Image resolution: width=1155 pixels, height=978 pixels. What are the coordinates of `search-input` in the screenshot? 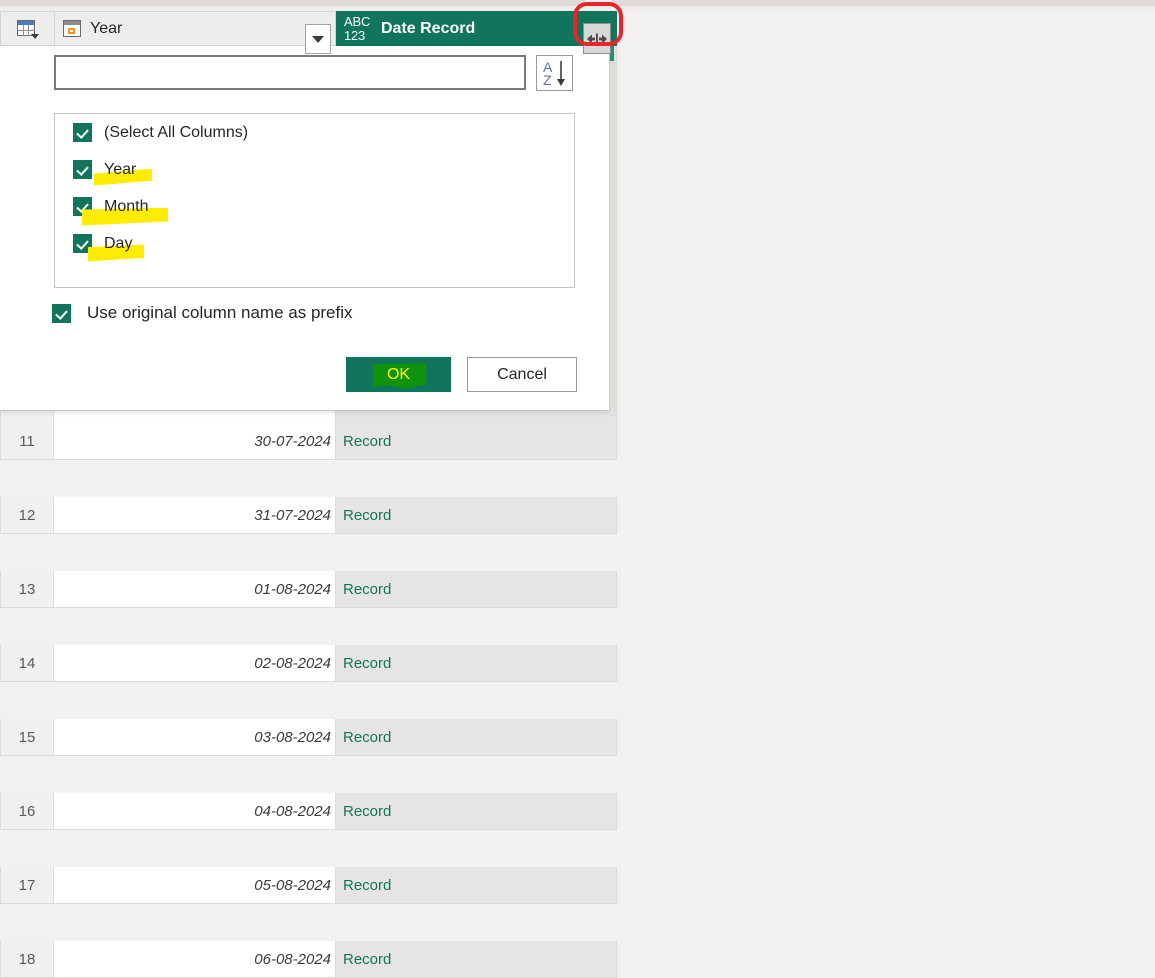 It's located at (290, 72).